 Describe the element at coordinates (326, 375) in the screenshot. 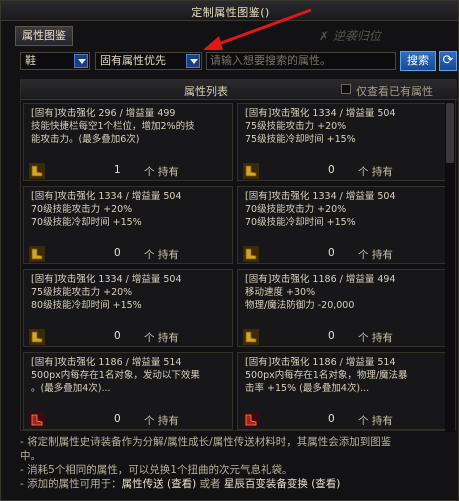

I see `card-line: 500px内每存在1名对象，物理/魔法暴` at that location.